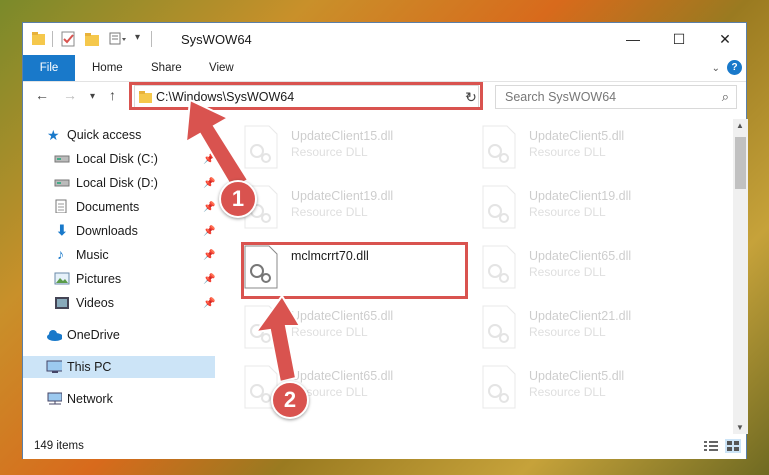 The image size is (769, 475). Describe the element at coordinates (99, 279) in the screenshot. I see `sidebar-item-label: Pictures` at that location.